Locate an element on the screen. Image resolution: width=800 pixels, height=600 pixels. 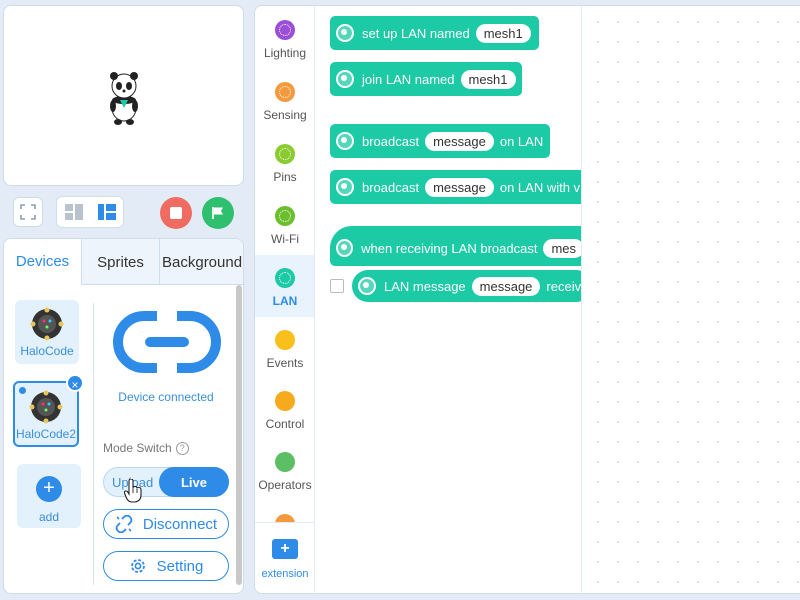
fullscreen-icon is located at coordinates (28, 212).